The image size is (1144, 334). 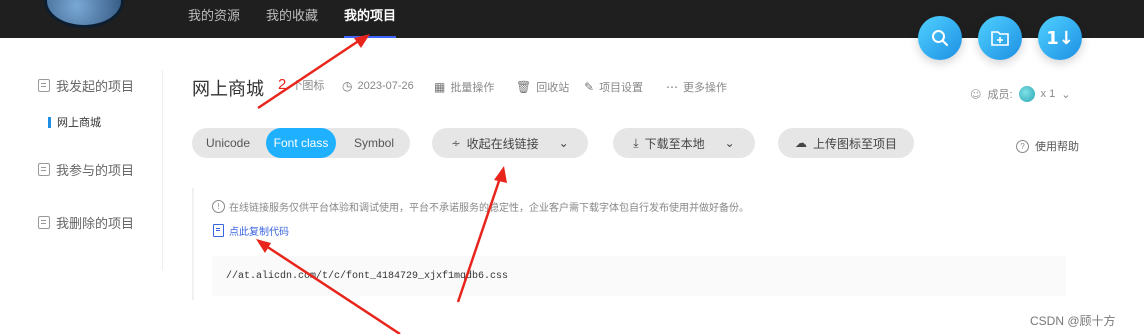 What do you see at coordinates (79, 123) in the screenshot?
I see `sidebar-item-label: 网上商城` at bounding box center [79, 123].